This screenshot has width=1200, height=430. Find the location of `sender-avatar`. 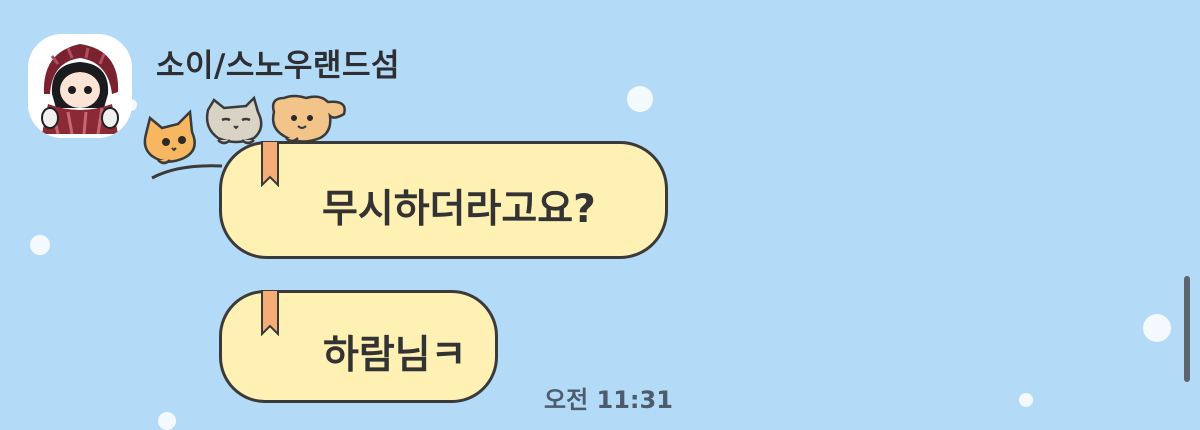

sender-avatar is located at coordinates (80, 86).